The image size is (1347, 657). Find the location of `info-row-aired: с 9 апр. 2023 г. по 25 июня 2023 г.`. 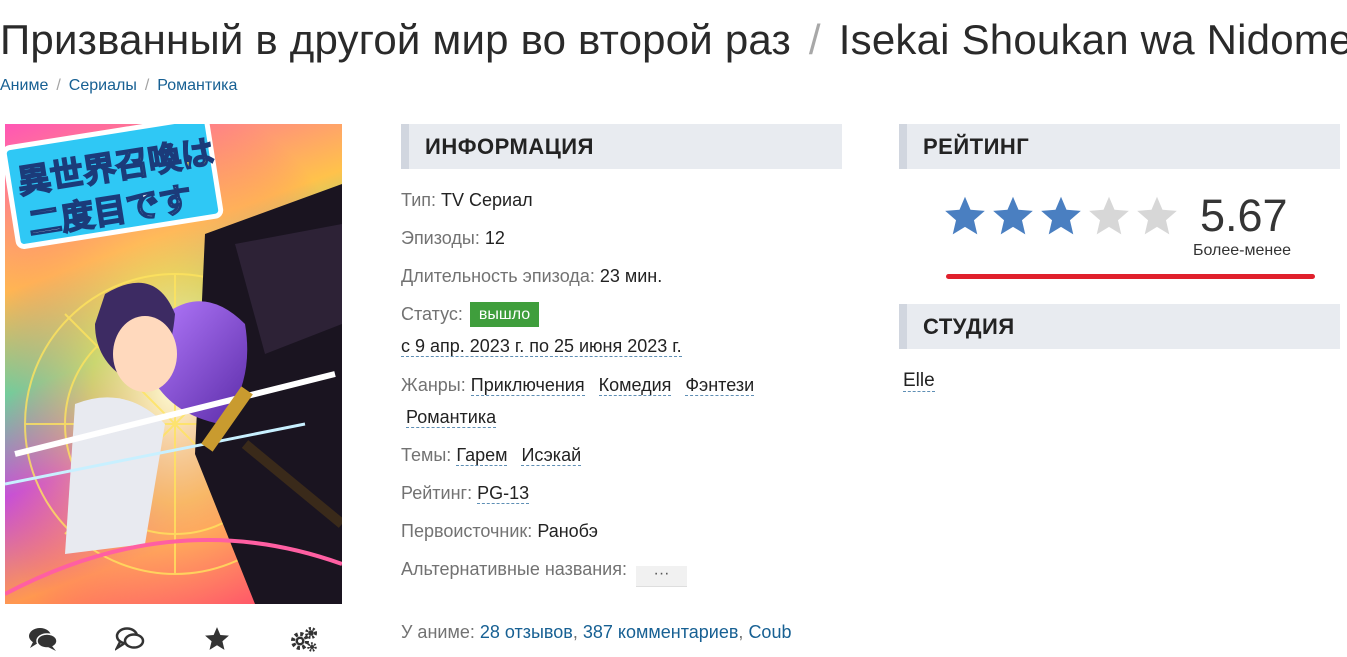

info-row-aired: с 9 апр. 2023 г. по 25 июня 2023 г. is located at coordinates (541, 346).